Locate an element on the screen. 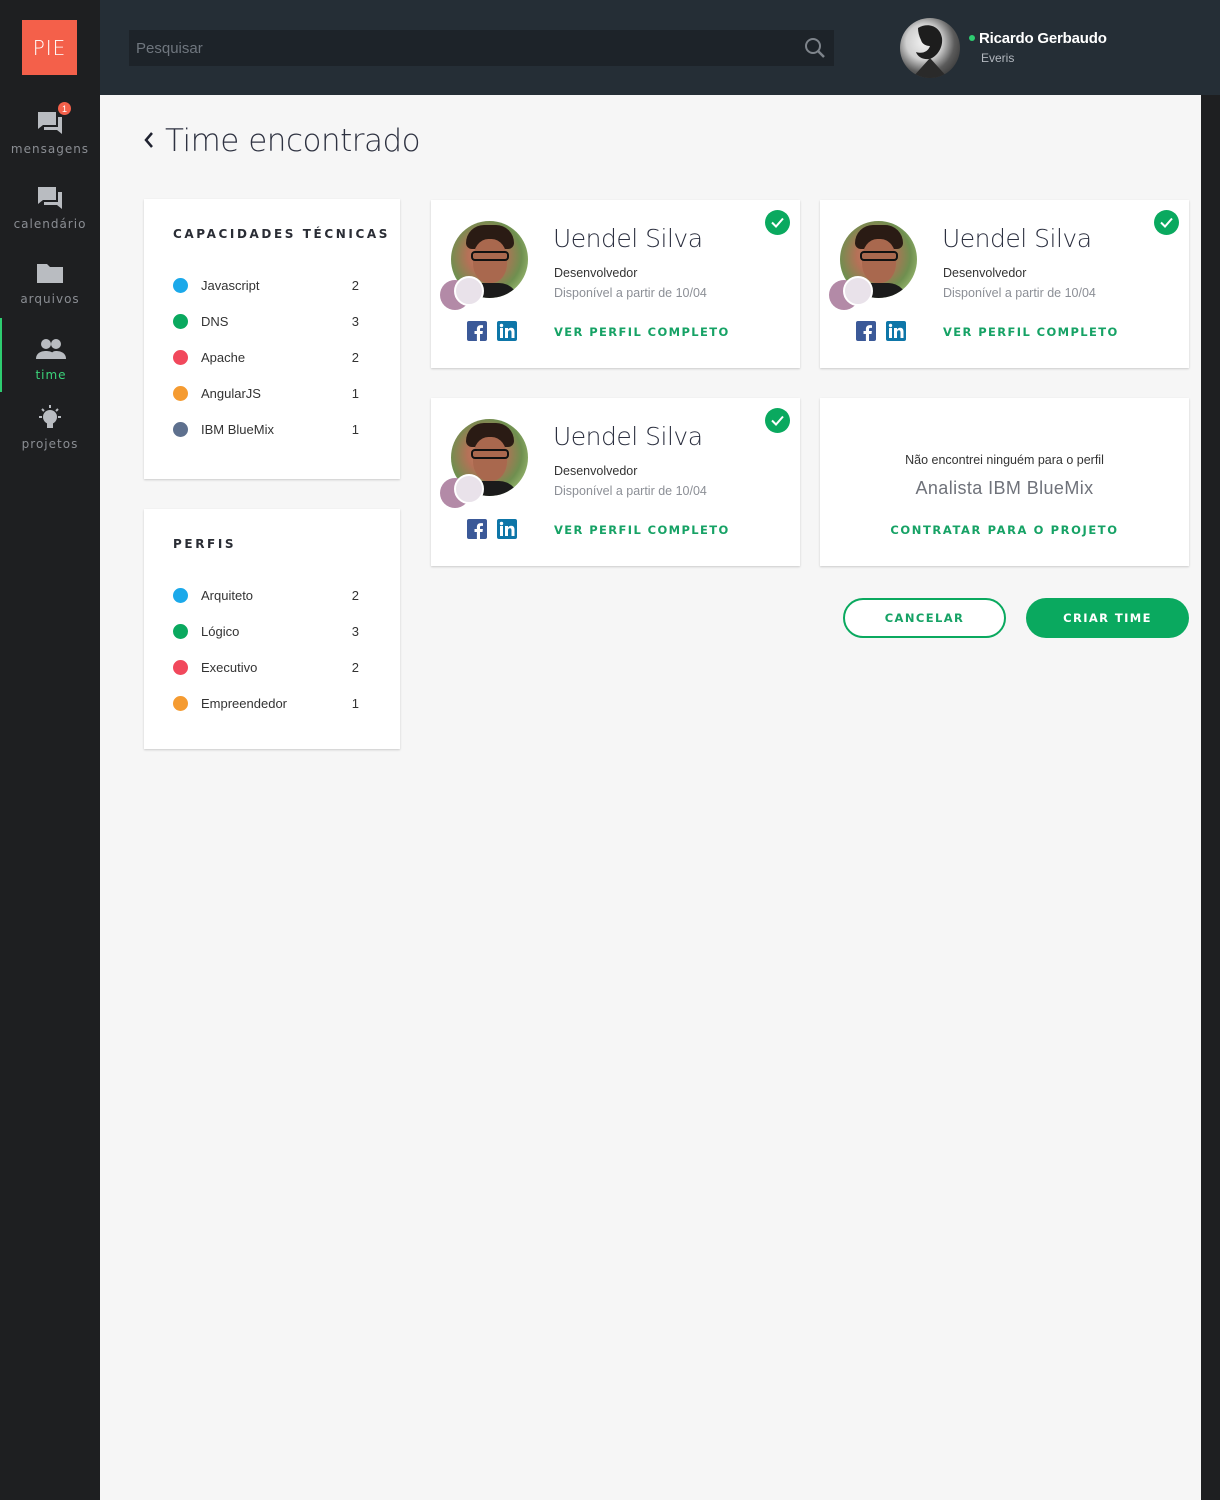 The image size is (1220, 1500). chat-icon is located at coordinates (50, 198).